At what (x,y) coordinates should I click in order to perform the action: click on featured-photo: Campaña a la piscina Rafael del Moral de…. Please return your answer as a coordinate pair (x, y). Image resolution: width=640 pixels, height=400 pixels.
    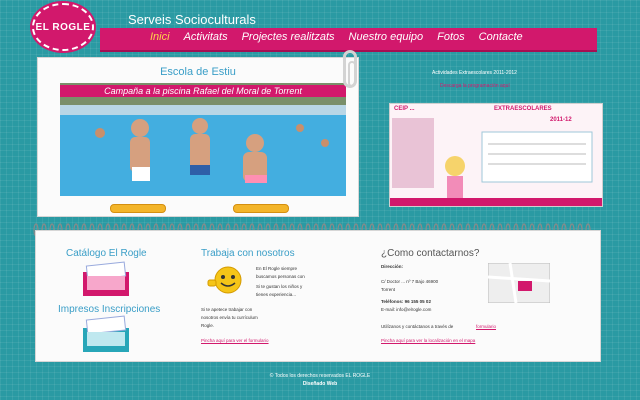
    Looking at the image, I should click on (203, 139).